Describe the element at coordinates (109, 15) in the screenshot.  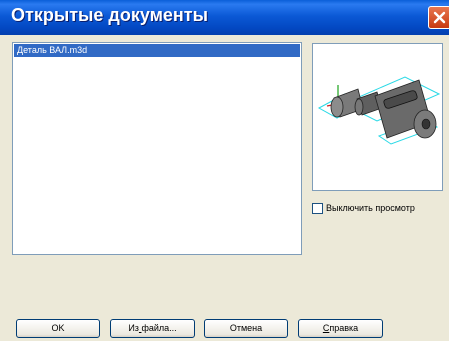
I see `dialog-title: Открытые документы` at that location.